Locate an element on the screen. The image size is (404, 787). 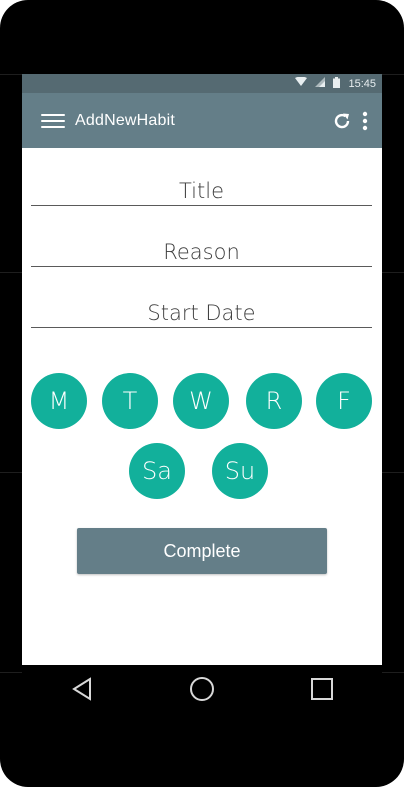
start-date-field is located at coordinates (201, 313).